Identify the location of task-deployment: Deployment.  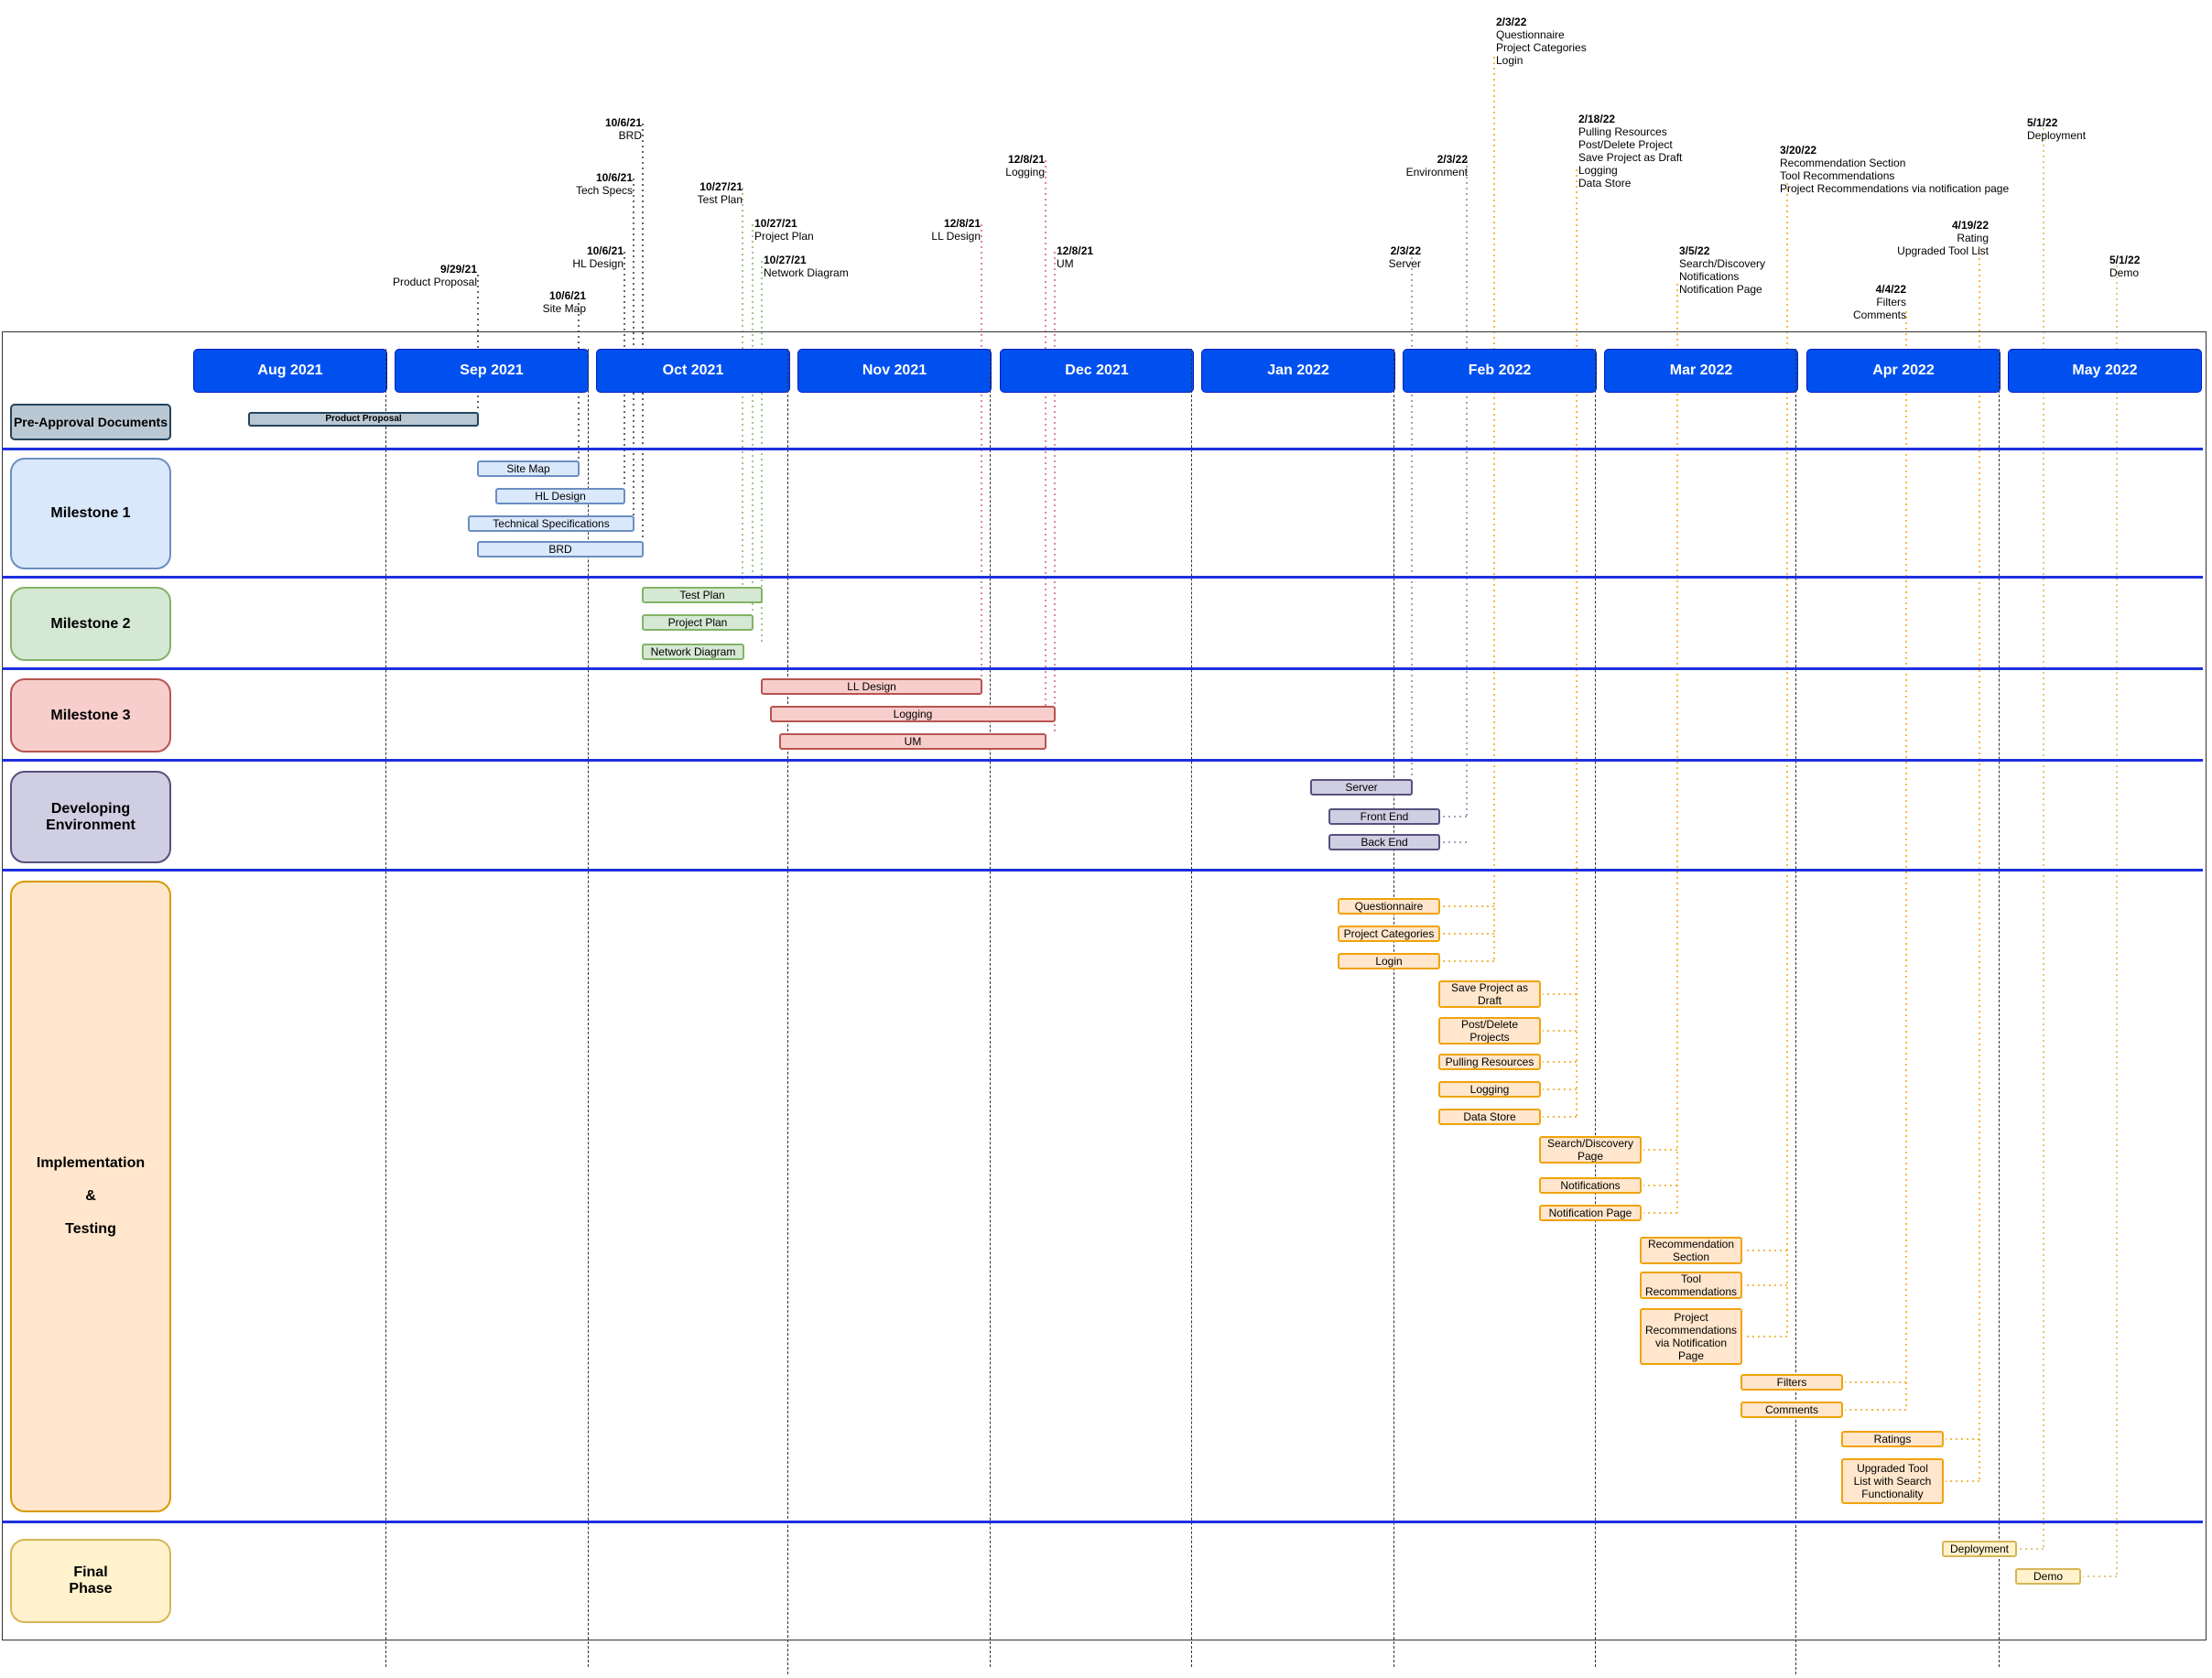
(1980, 1549).